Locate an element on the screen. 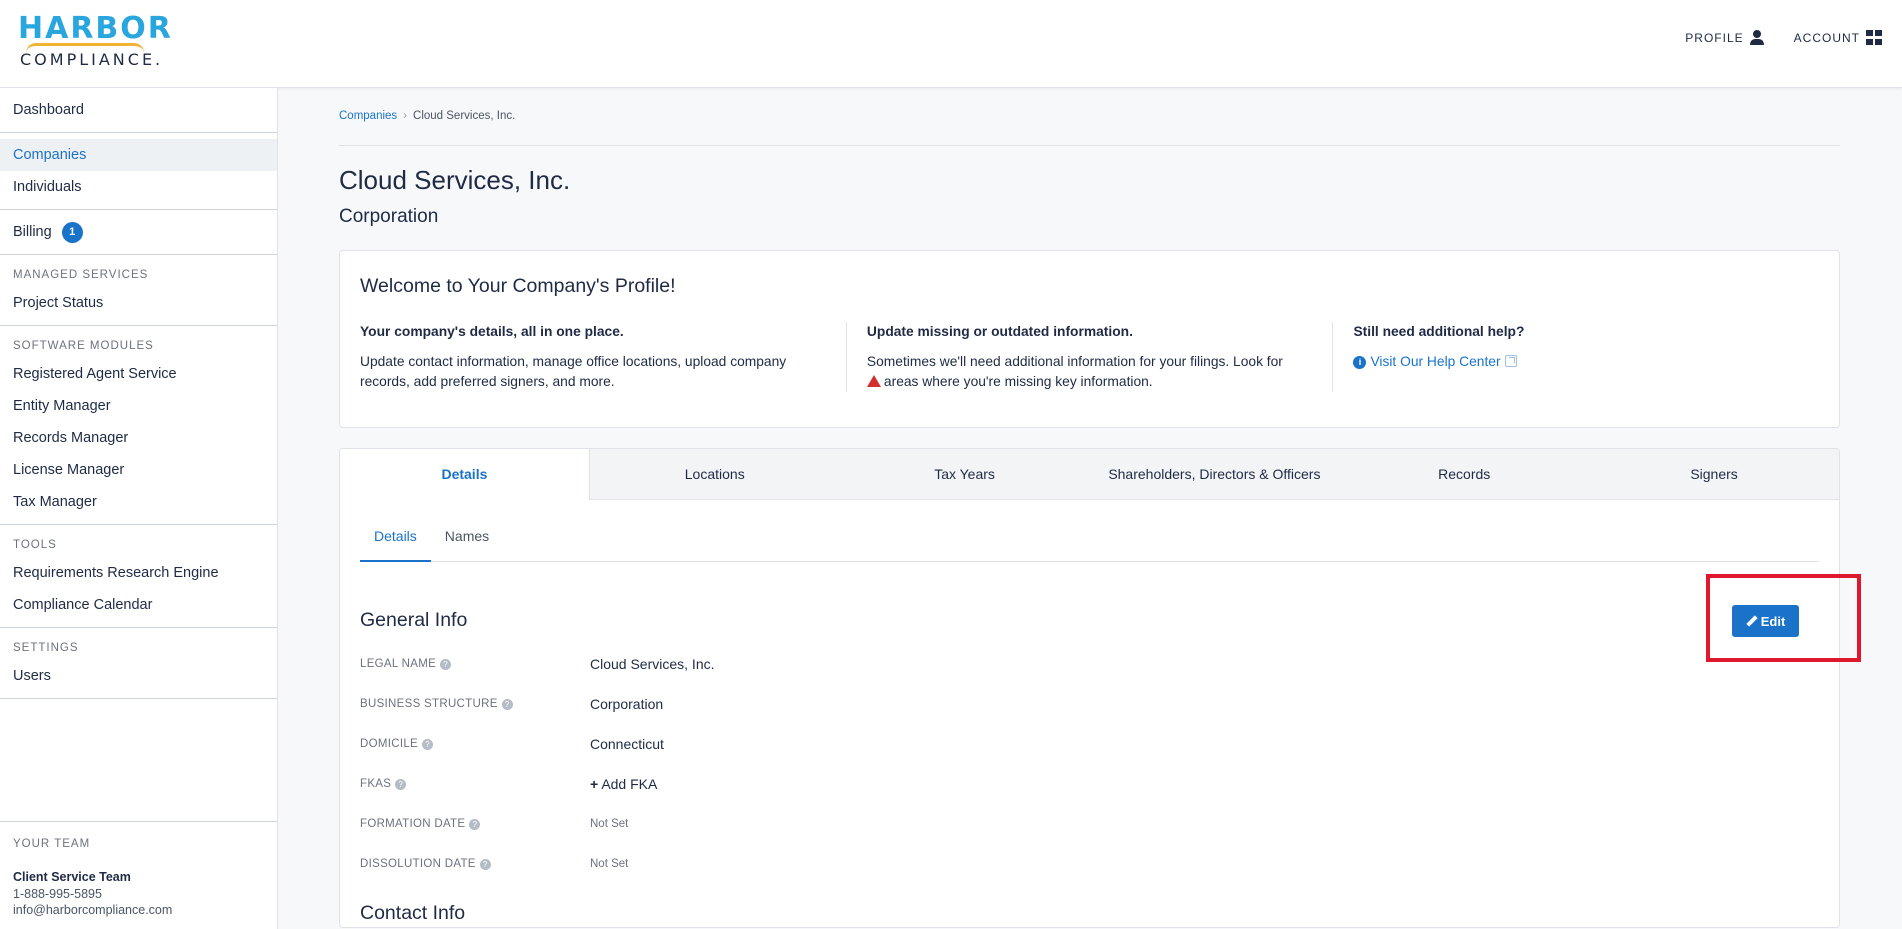 Image resolution: width=1902 pixels, height=929 pixels. tab-signers: Signers is located at coordinates (1714, 474).